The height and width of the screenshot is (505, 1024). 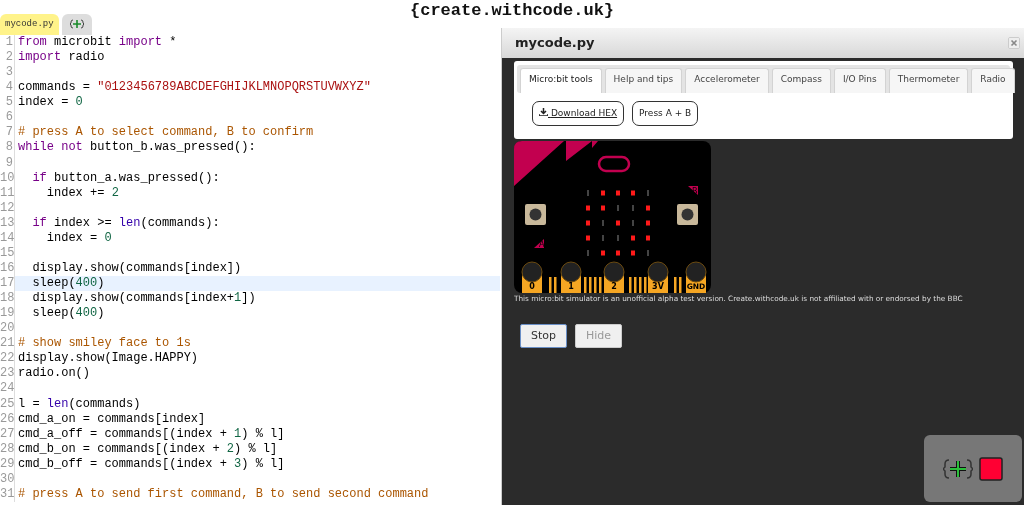 I want to click on line-number: 1, so click(x=7, y=43).